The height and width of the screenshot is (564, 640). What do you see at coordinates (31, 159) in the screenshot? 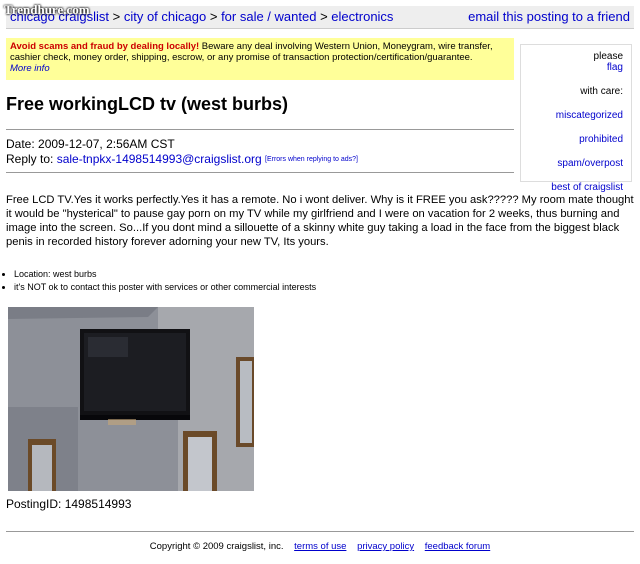
I see `reply-to-label: Reply to:` at bounding box center [31, 159].